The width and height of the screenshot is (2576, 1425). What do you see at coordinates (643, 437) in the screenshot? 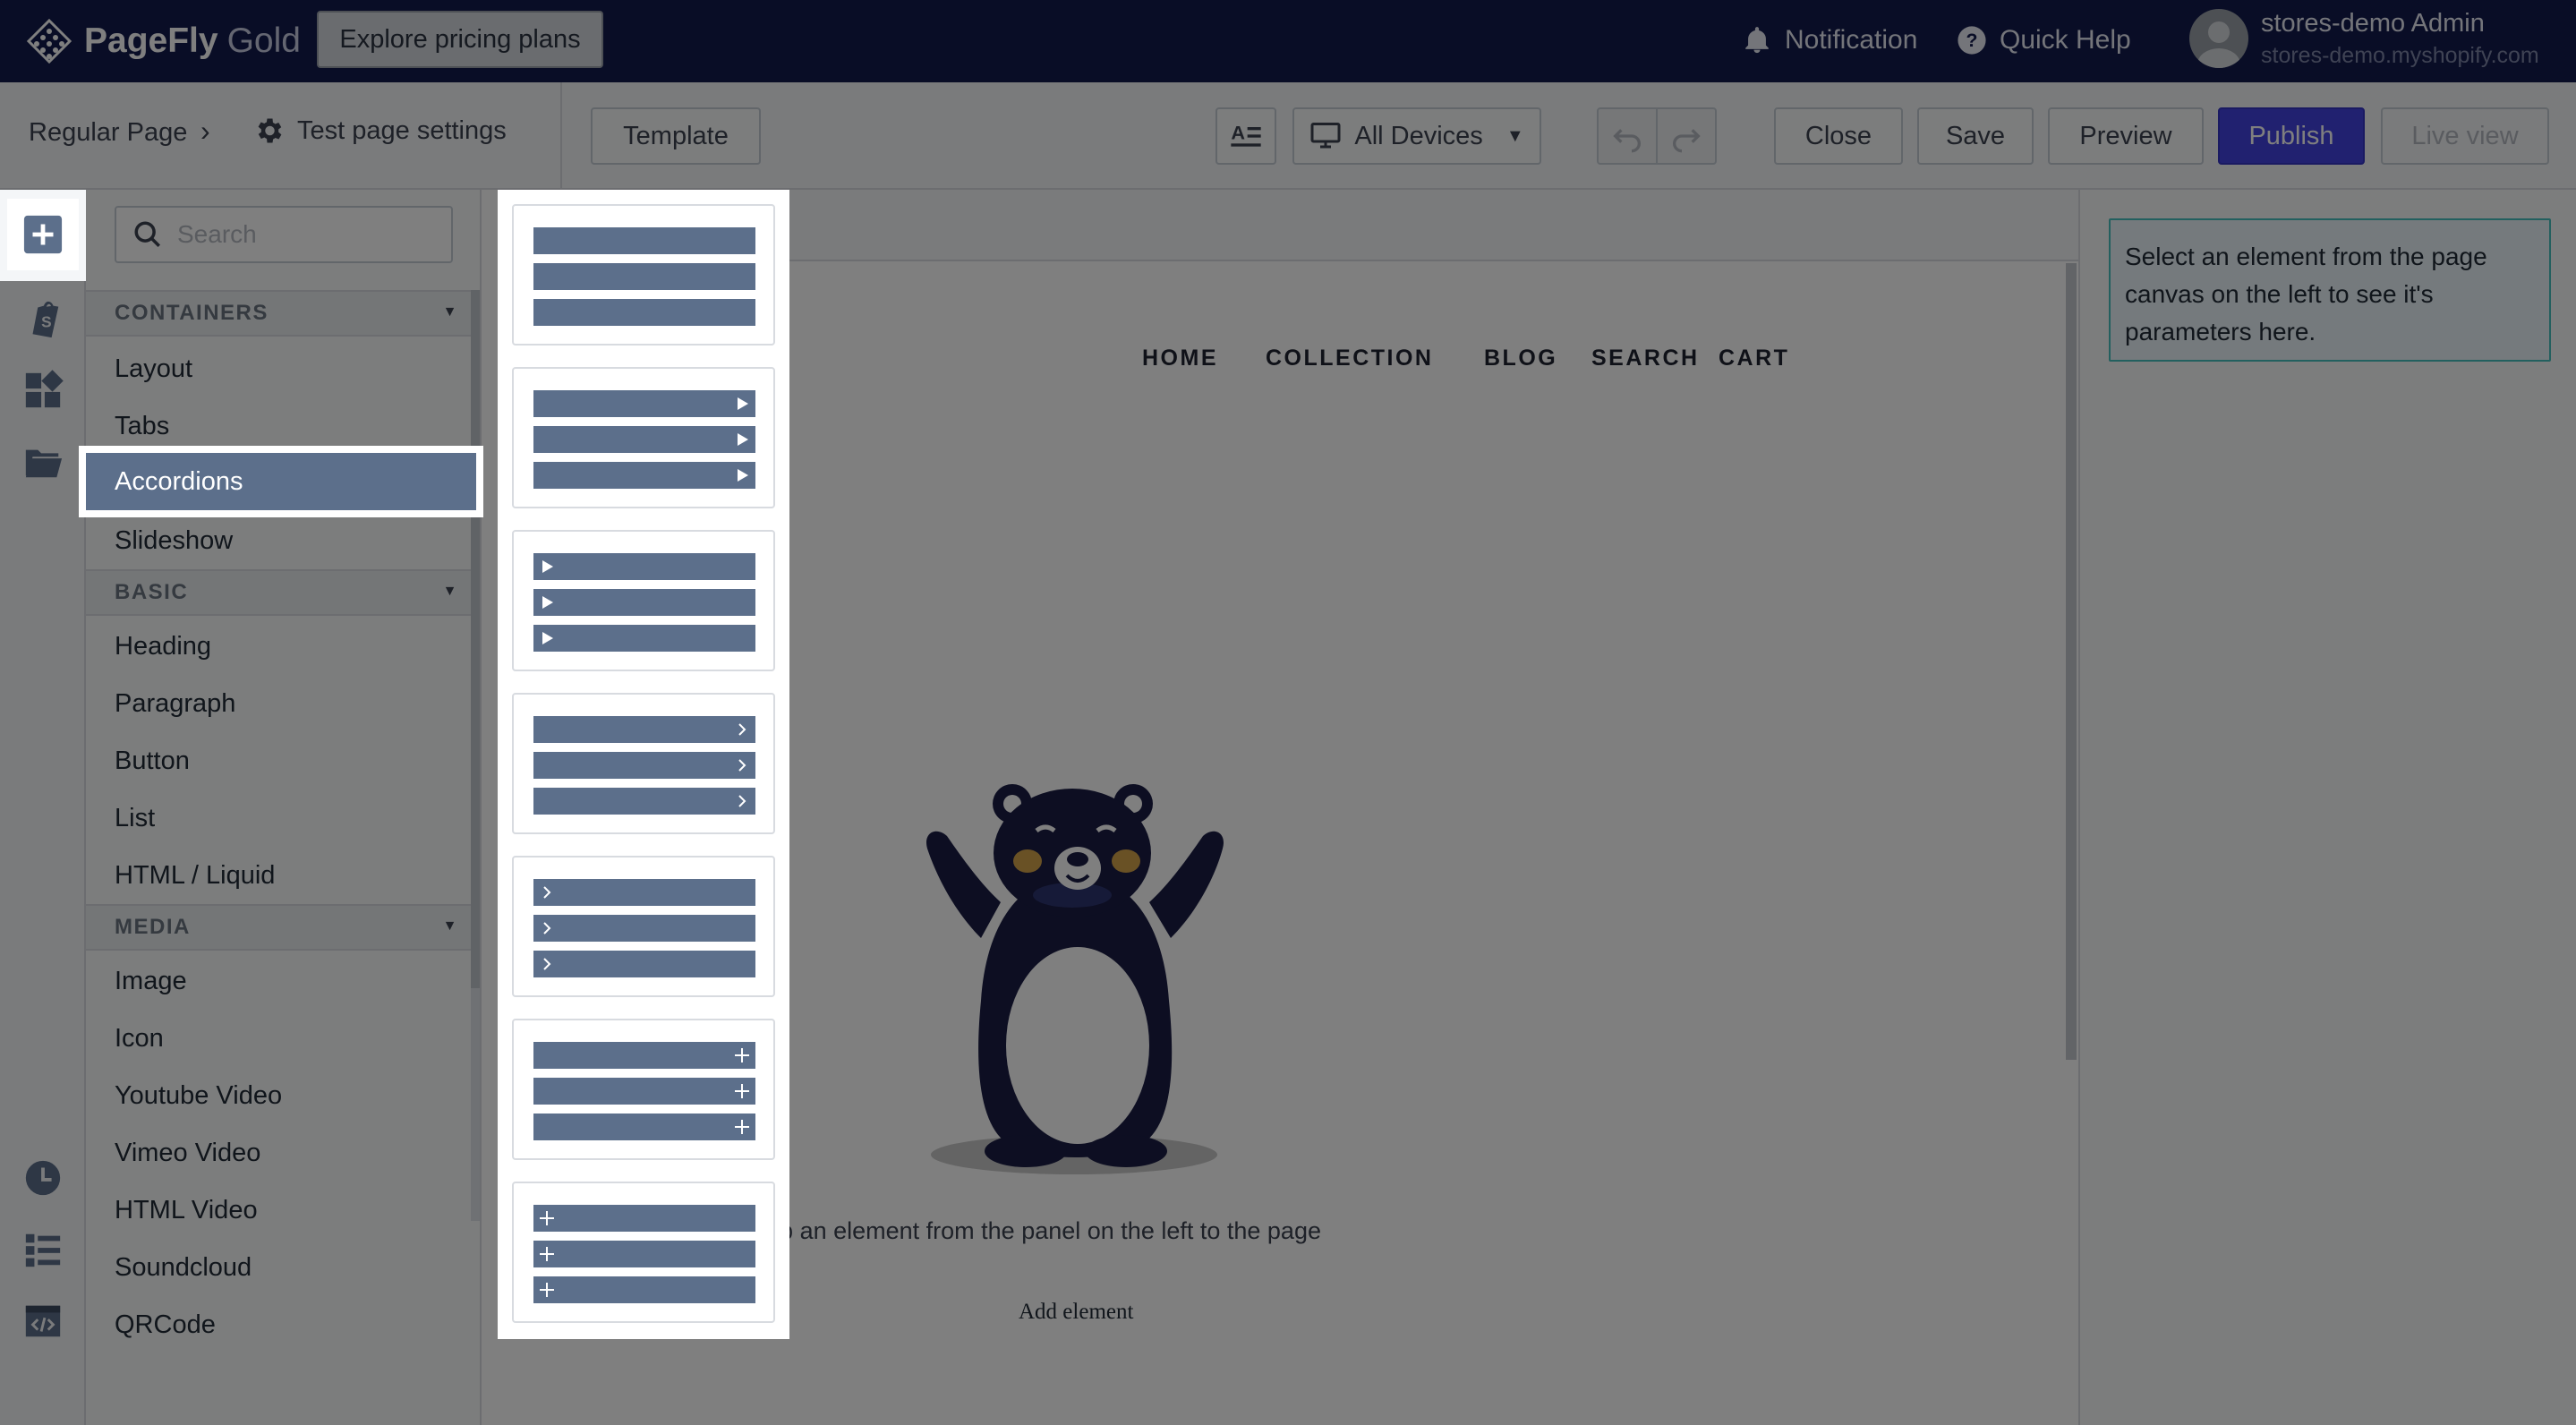
I see `accordion-variant-arrow-right` at bounding box center [643, 437].